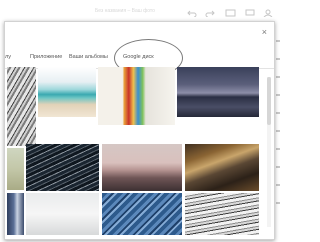  What do you see at coordinates (125, 11) in the screenshot?
I see `document-title: Без названия – Ваш фото` at bounding box center [125, 11].